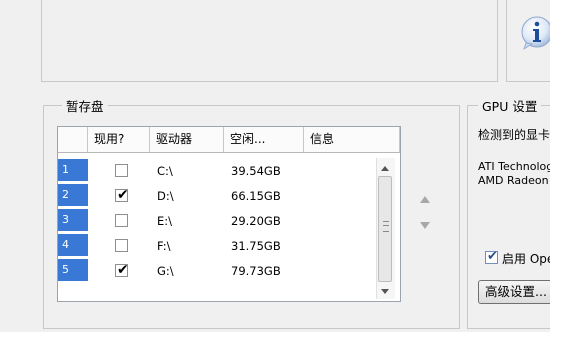 This screenshot has height=345, width=577. What do you see at coordinates (529, 259) in the screenshot?
I see `enable-gpu-label: 启用 OpenGL` at bounding box center [529, 259].